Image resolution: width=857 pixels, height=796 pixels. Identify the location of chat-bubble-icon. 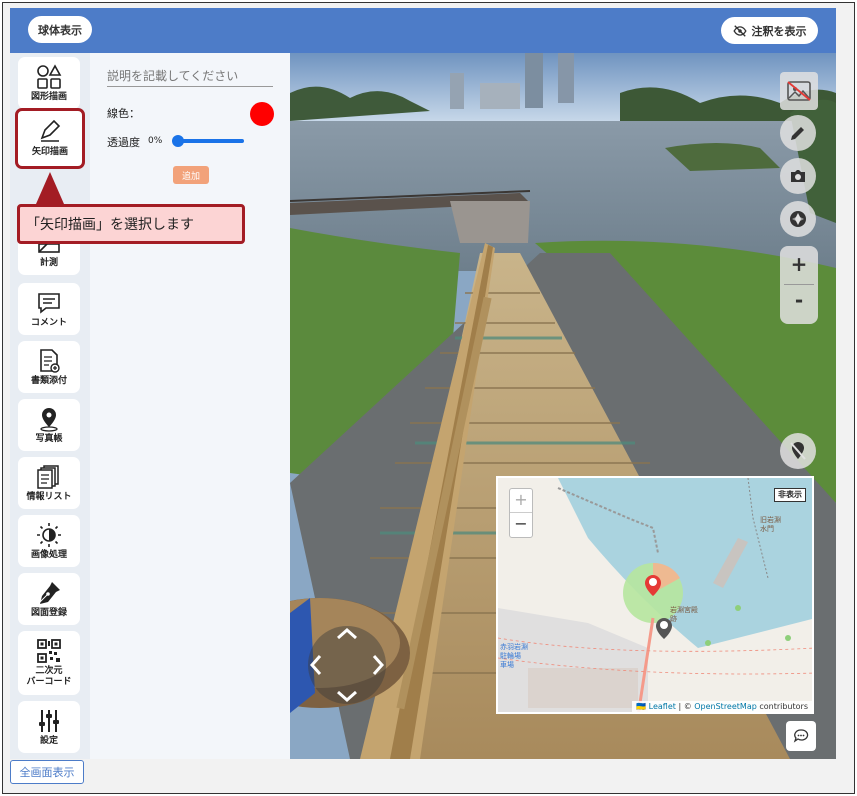
(801, 736).